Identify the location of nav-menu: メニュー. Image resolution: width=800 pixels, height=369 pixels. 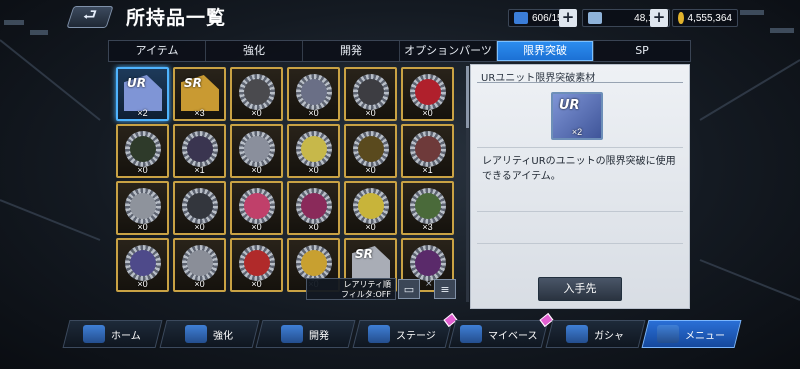
(691, 334).